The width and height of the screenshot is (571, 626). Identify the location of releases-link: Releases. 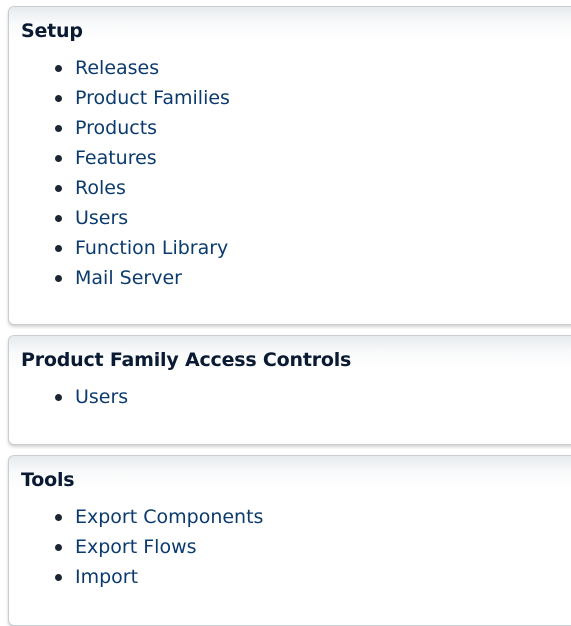
(117, 68).